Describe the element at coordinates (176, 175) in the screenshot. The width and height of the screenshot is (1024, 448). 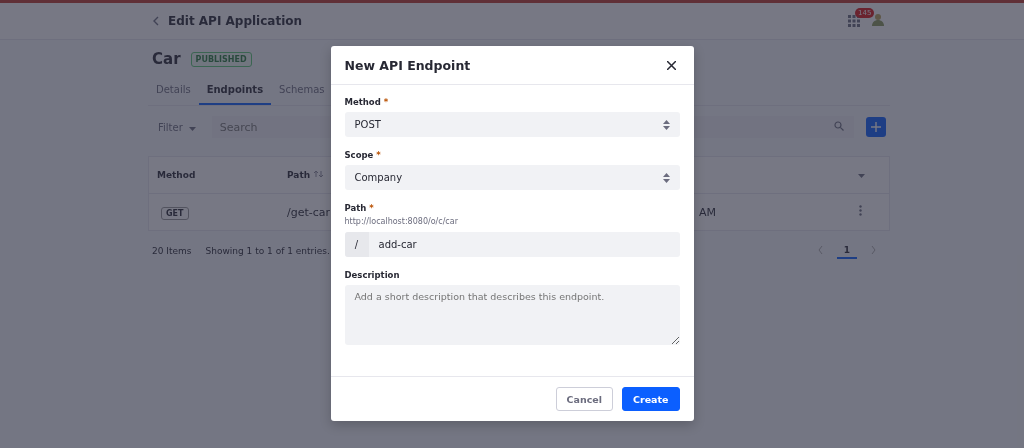
I see `column-header: Method` at that location.